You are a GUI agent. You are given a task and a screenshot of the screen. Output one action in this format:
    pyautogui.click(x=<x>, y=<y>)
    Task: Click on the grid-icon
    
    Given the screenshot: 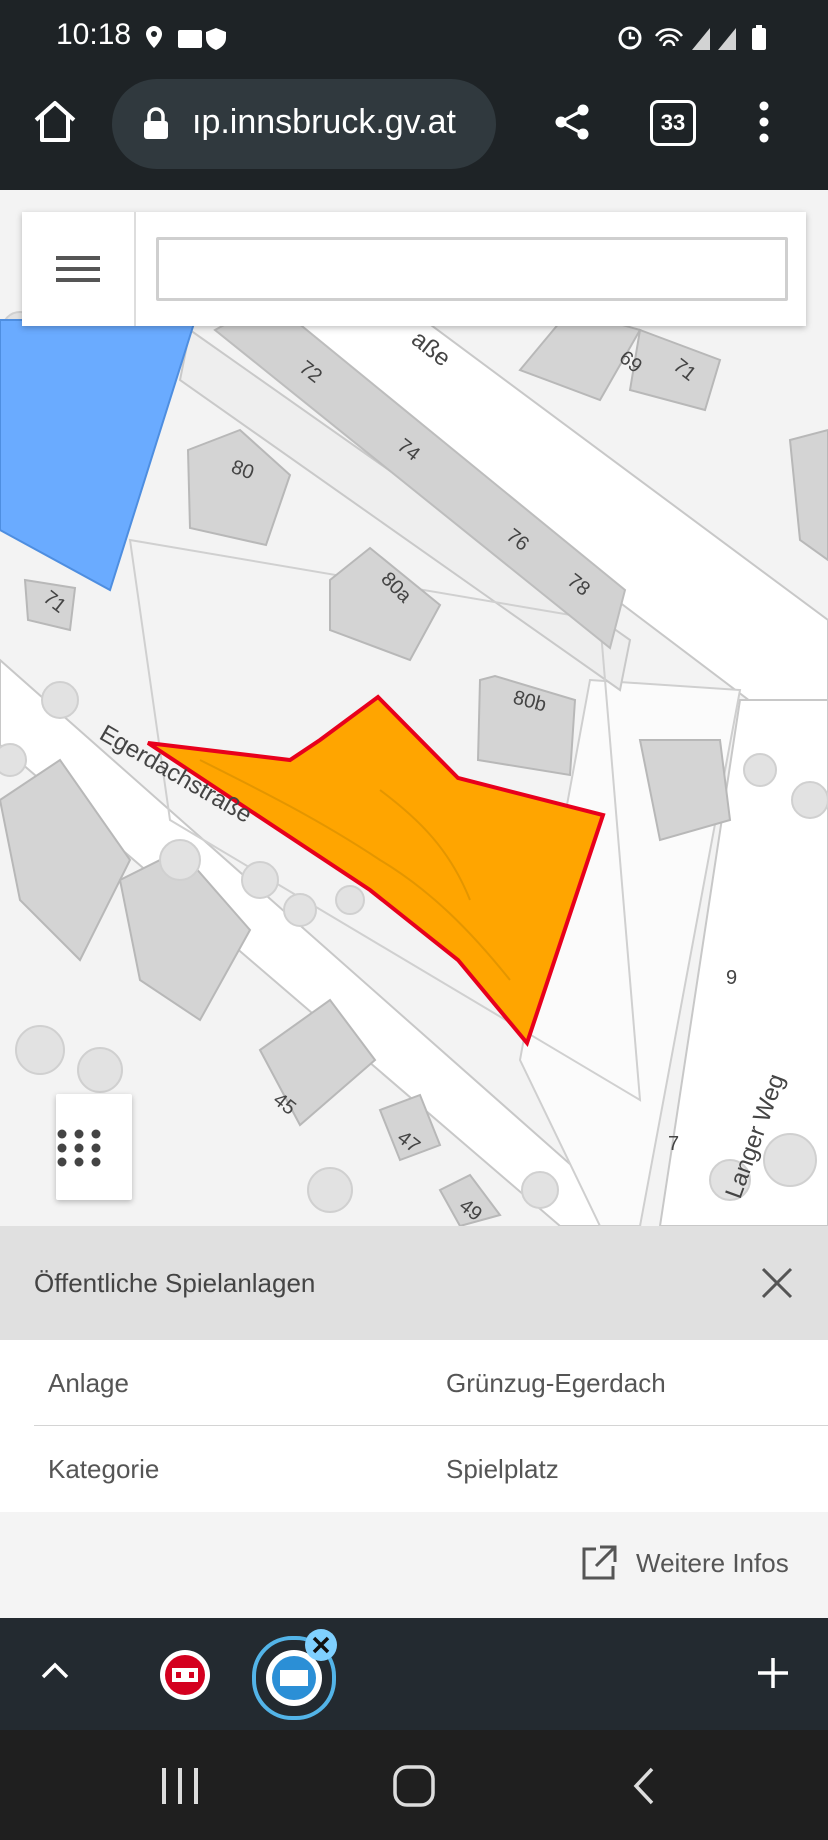 What is the action you would take?
    pyautogui.click(x=79, y=1148)
    